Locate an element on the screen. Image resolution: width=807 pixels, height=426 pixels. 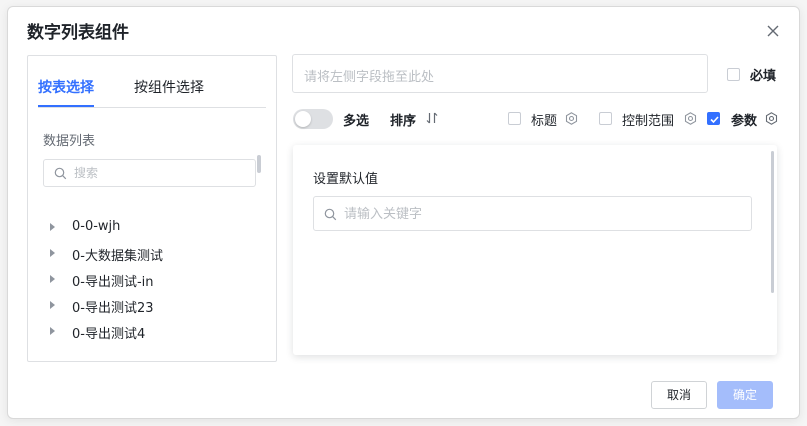
sort-label: 排序 is located at coordinates (403, 121).